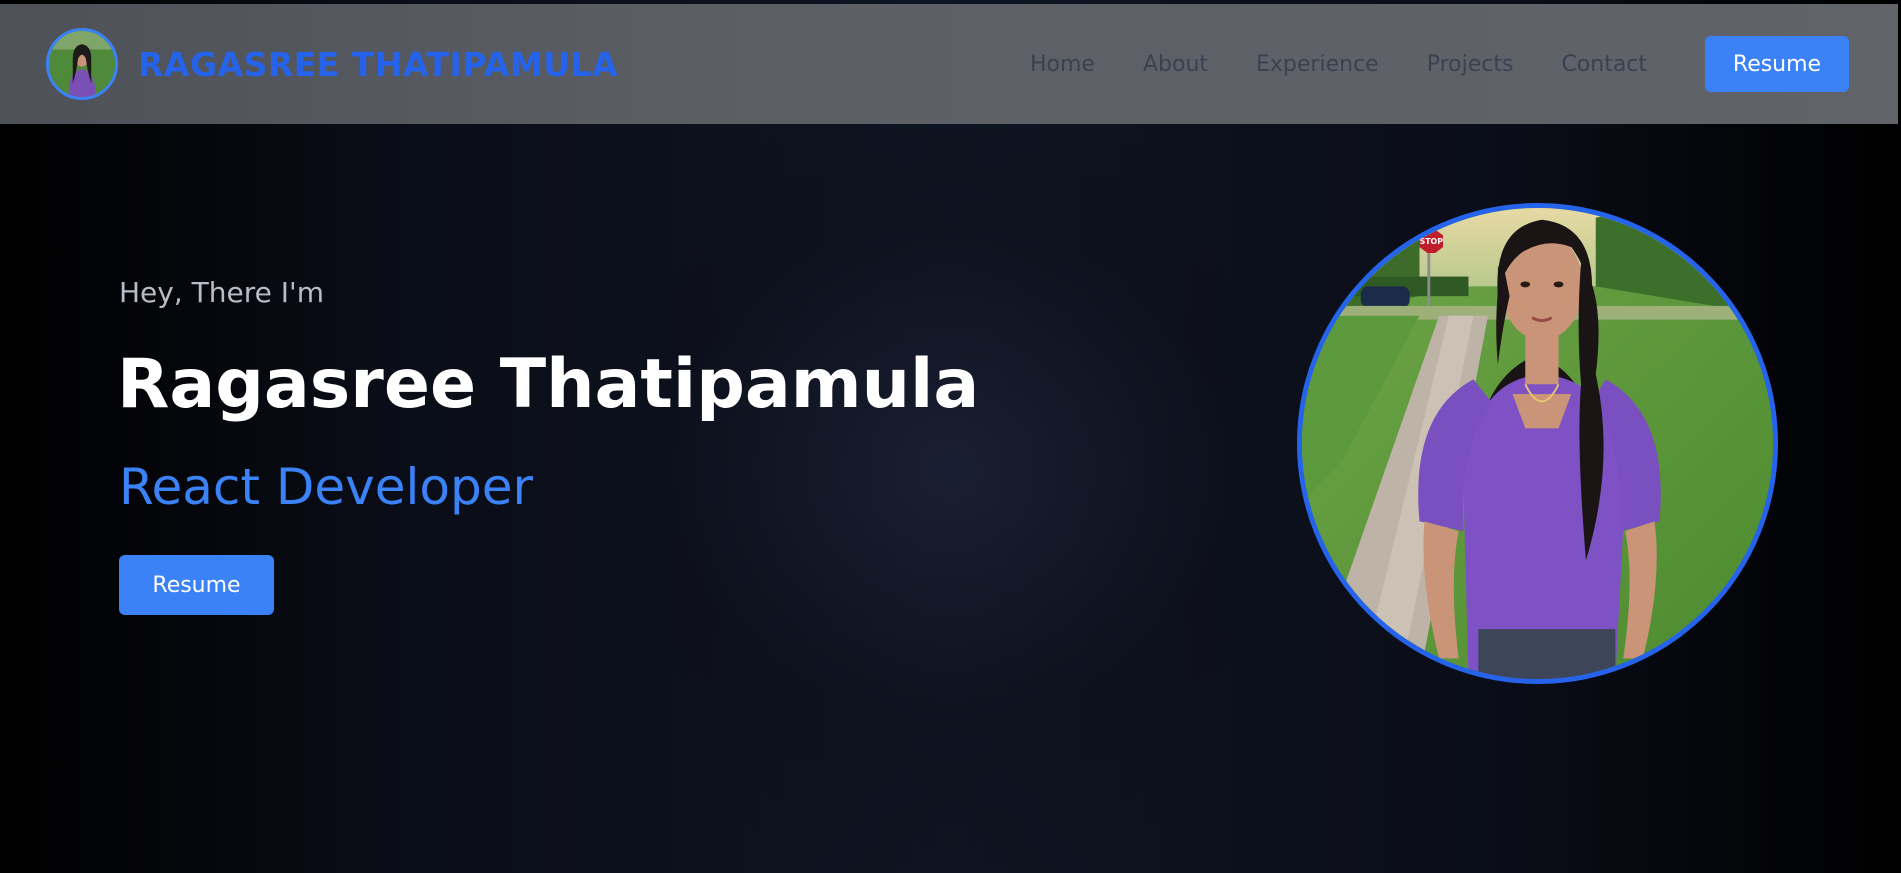 The height and width of the screenshot is (873, 1901). Describe the element at coordinates (548, 384) in the screenshot. I see `hero-name: Ragasree Thatipamula` at that location.